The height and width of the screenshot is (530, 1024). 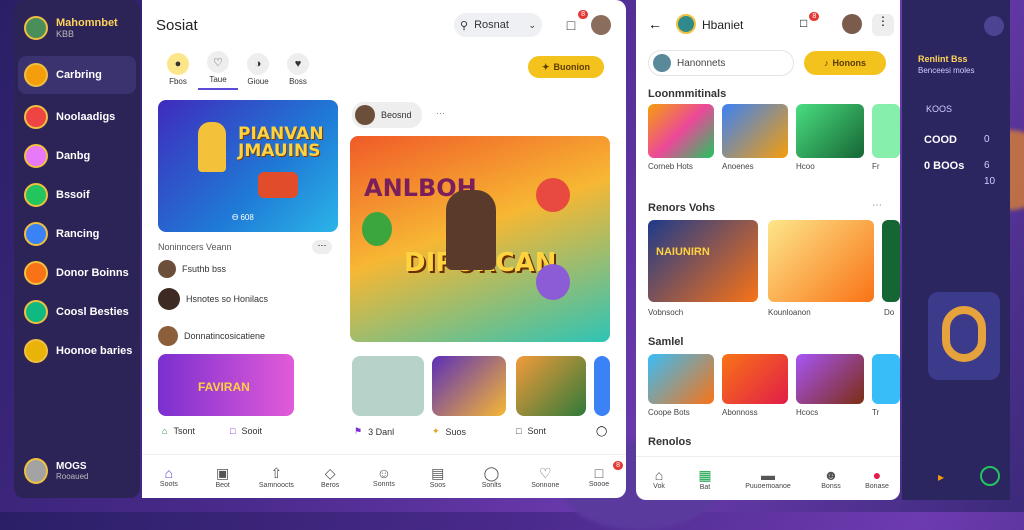 I want to click on sidebar-item-5: Donor Boinns, so click(x=77, y=273).